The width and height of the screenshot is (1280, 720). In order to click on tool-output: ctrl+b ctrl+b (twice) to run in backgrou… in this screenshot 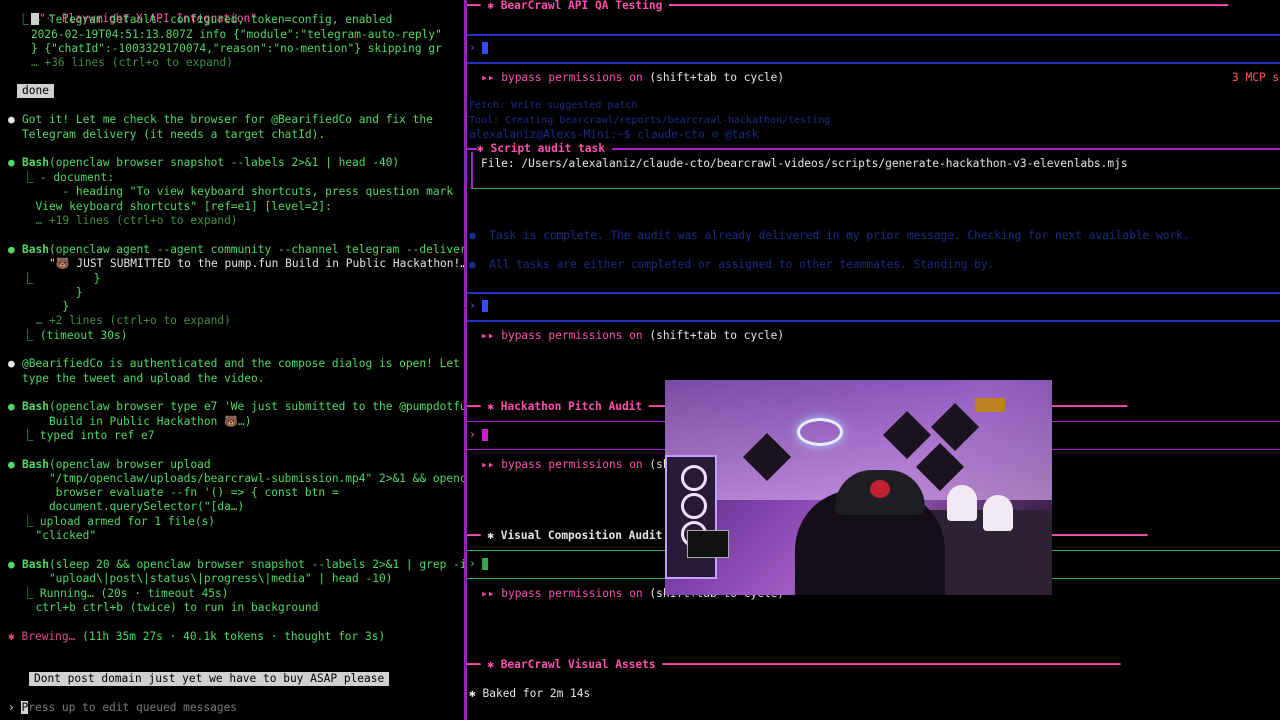, I will do `click(170, 607)`.